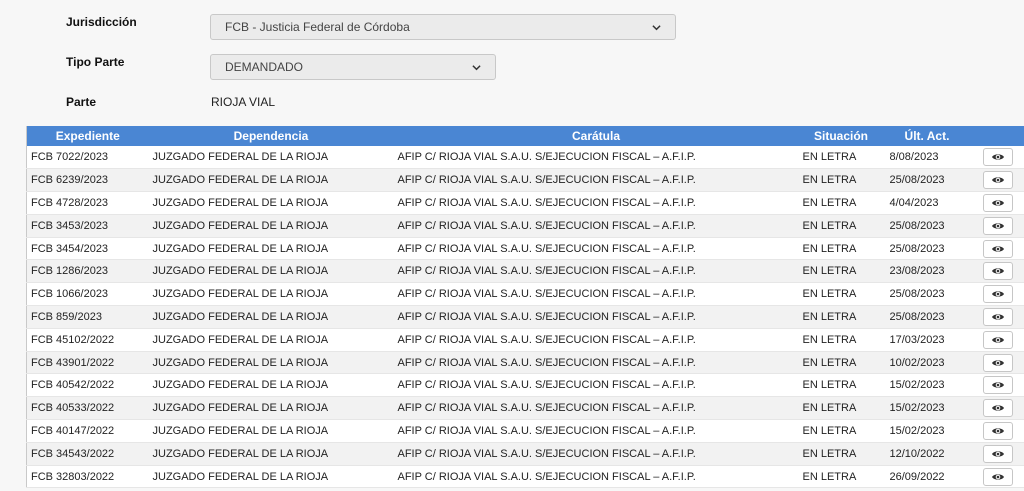 The width and height of the screenshot is (1024, 491). I want to click on cell-ult-act: 4/04/2023, so click(927, 203).